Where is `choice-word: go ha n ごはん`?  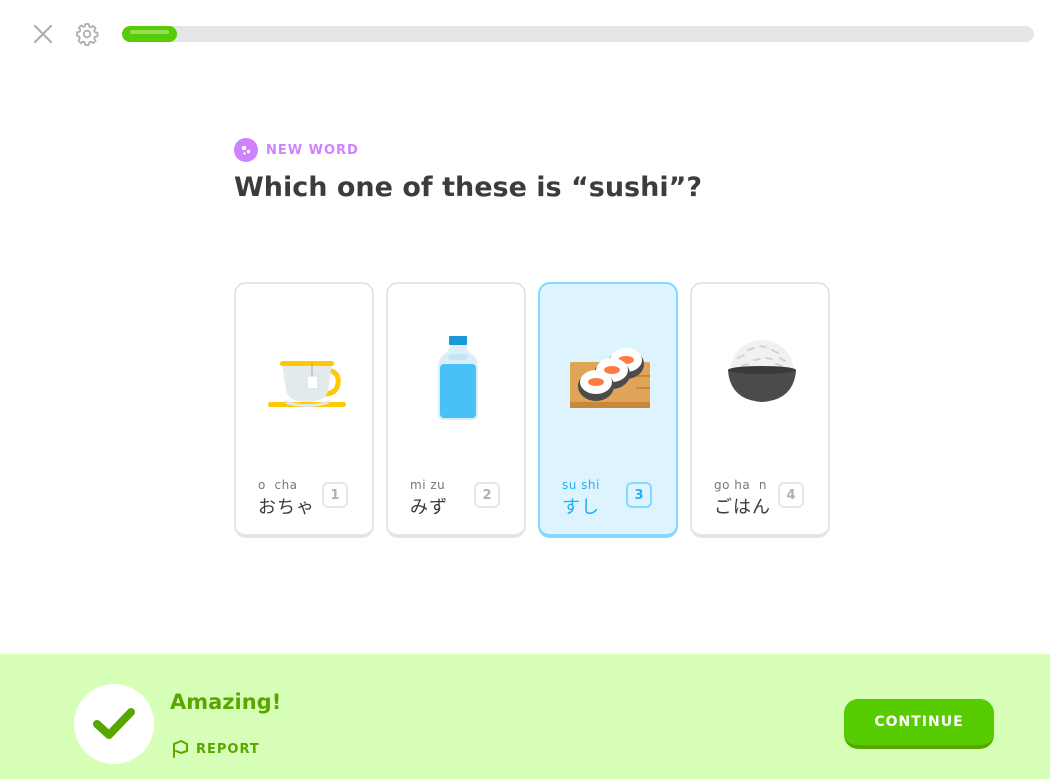 choice-word: go ha n ごはん is located at coordinates (742, 498).